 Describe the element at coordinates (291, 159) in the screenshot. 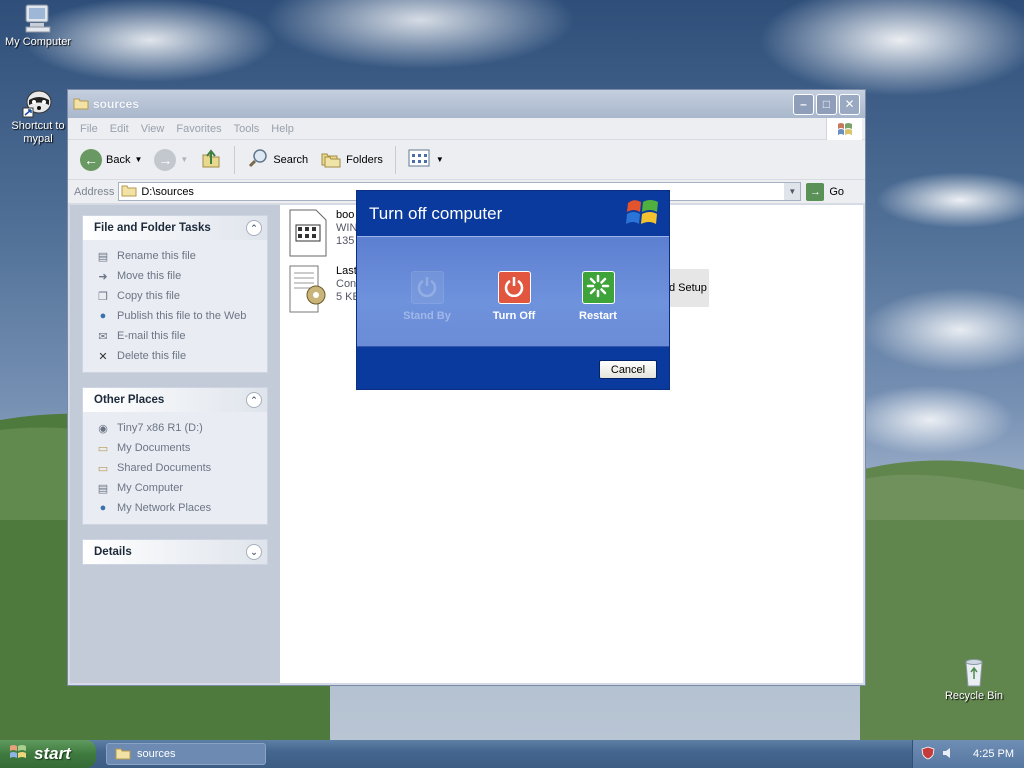

I see `search-label: Search` at that location.